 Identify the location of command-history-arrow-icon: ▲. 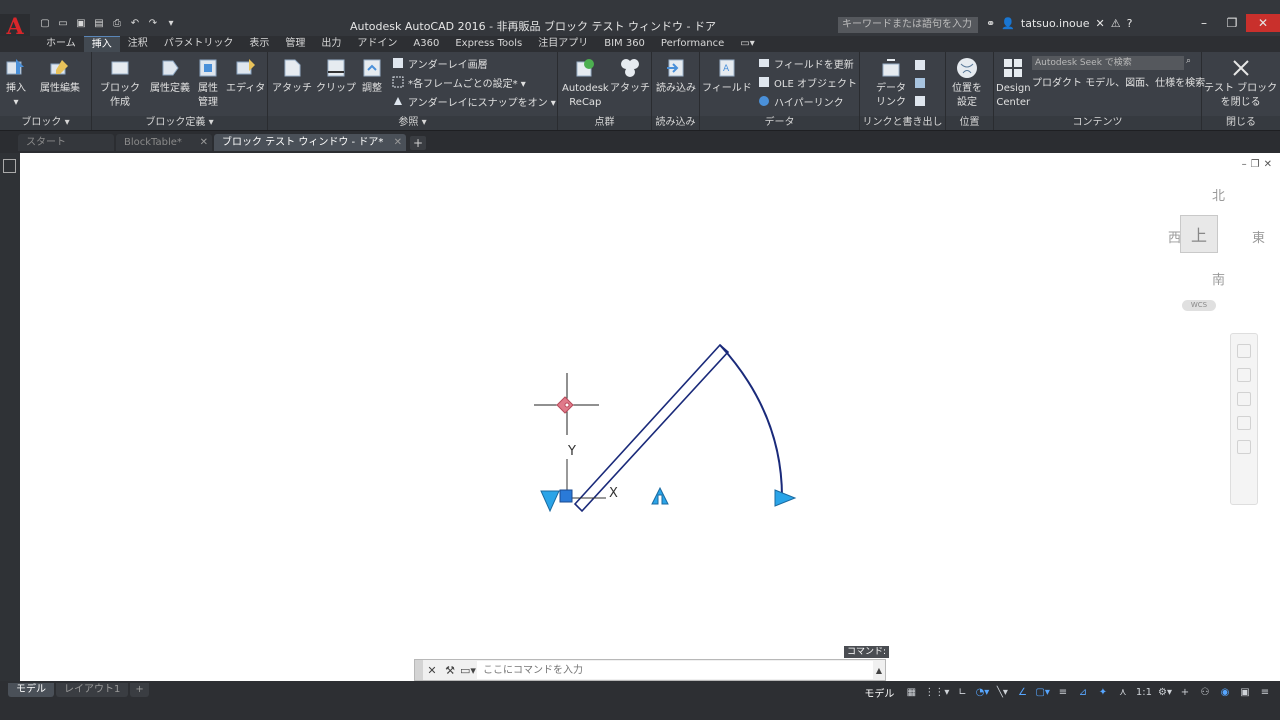
(879, 670).